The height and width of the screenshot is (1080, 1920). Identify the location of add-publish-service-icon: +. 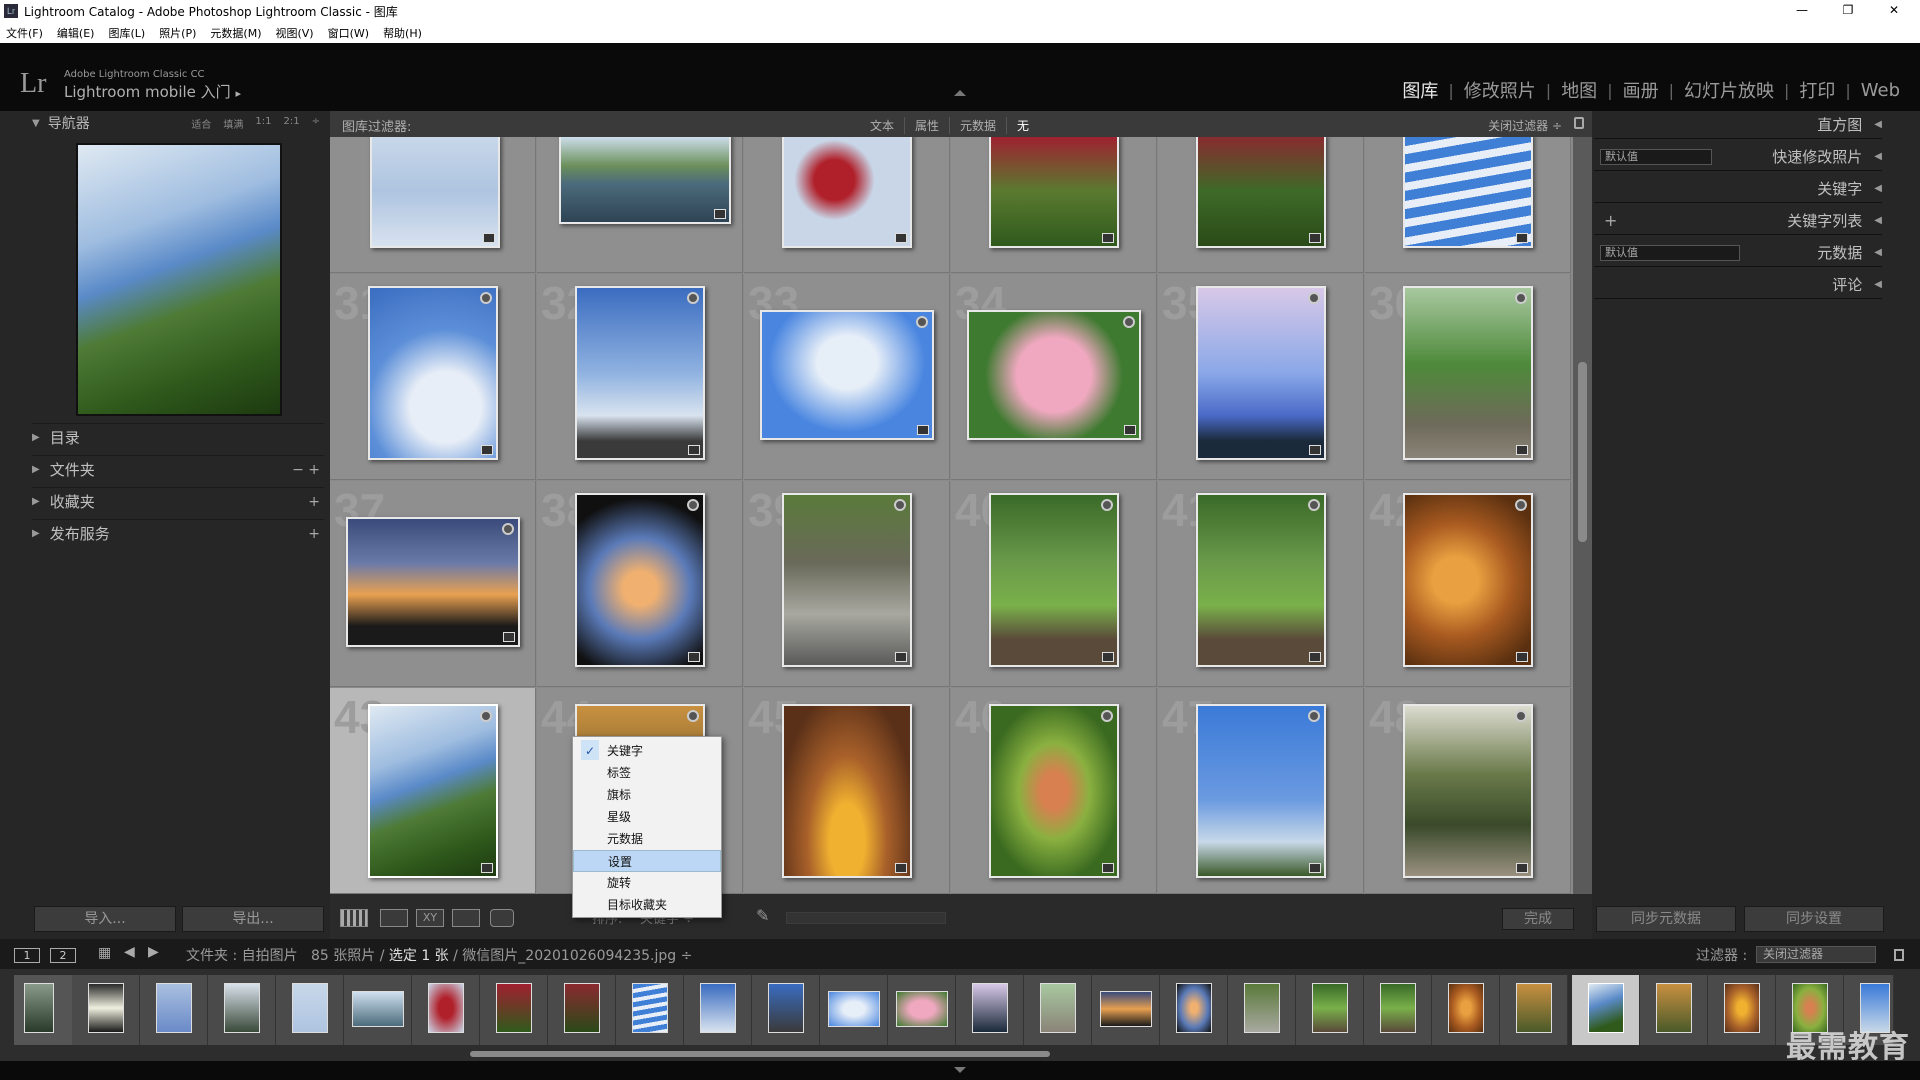
(314, 534).